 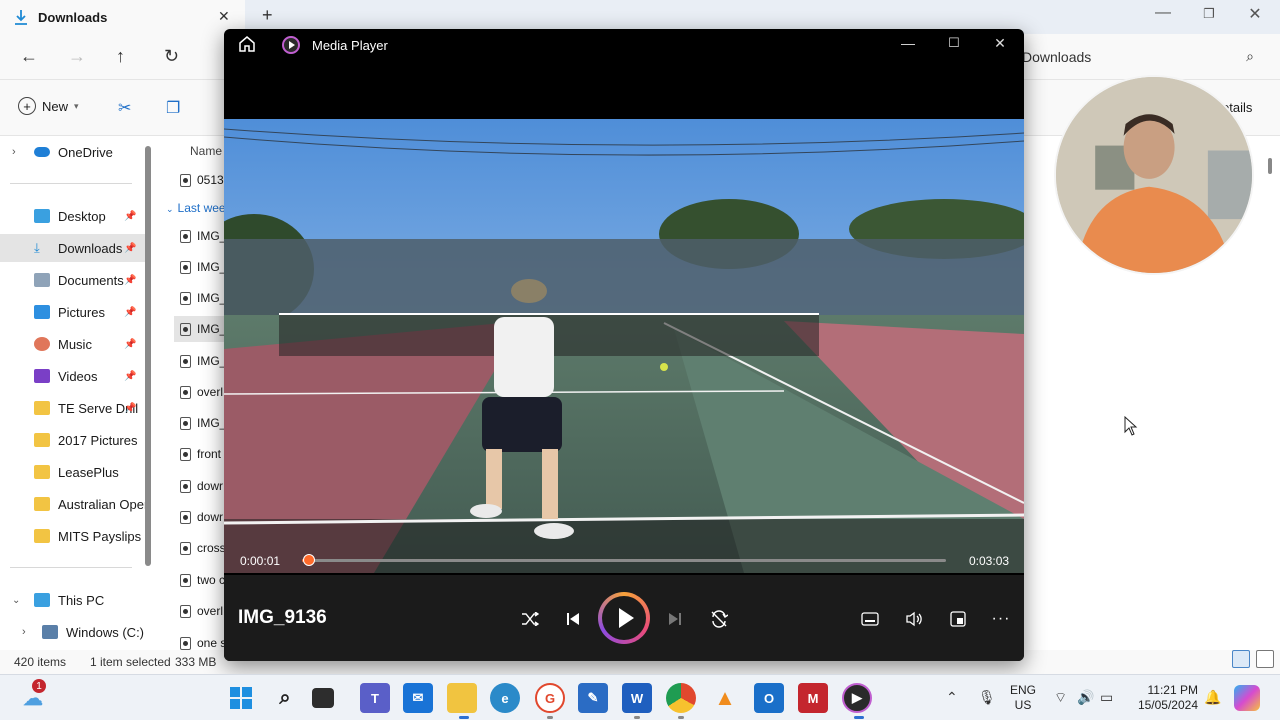 I want to click on next-icon, so click(x=675, y=619).